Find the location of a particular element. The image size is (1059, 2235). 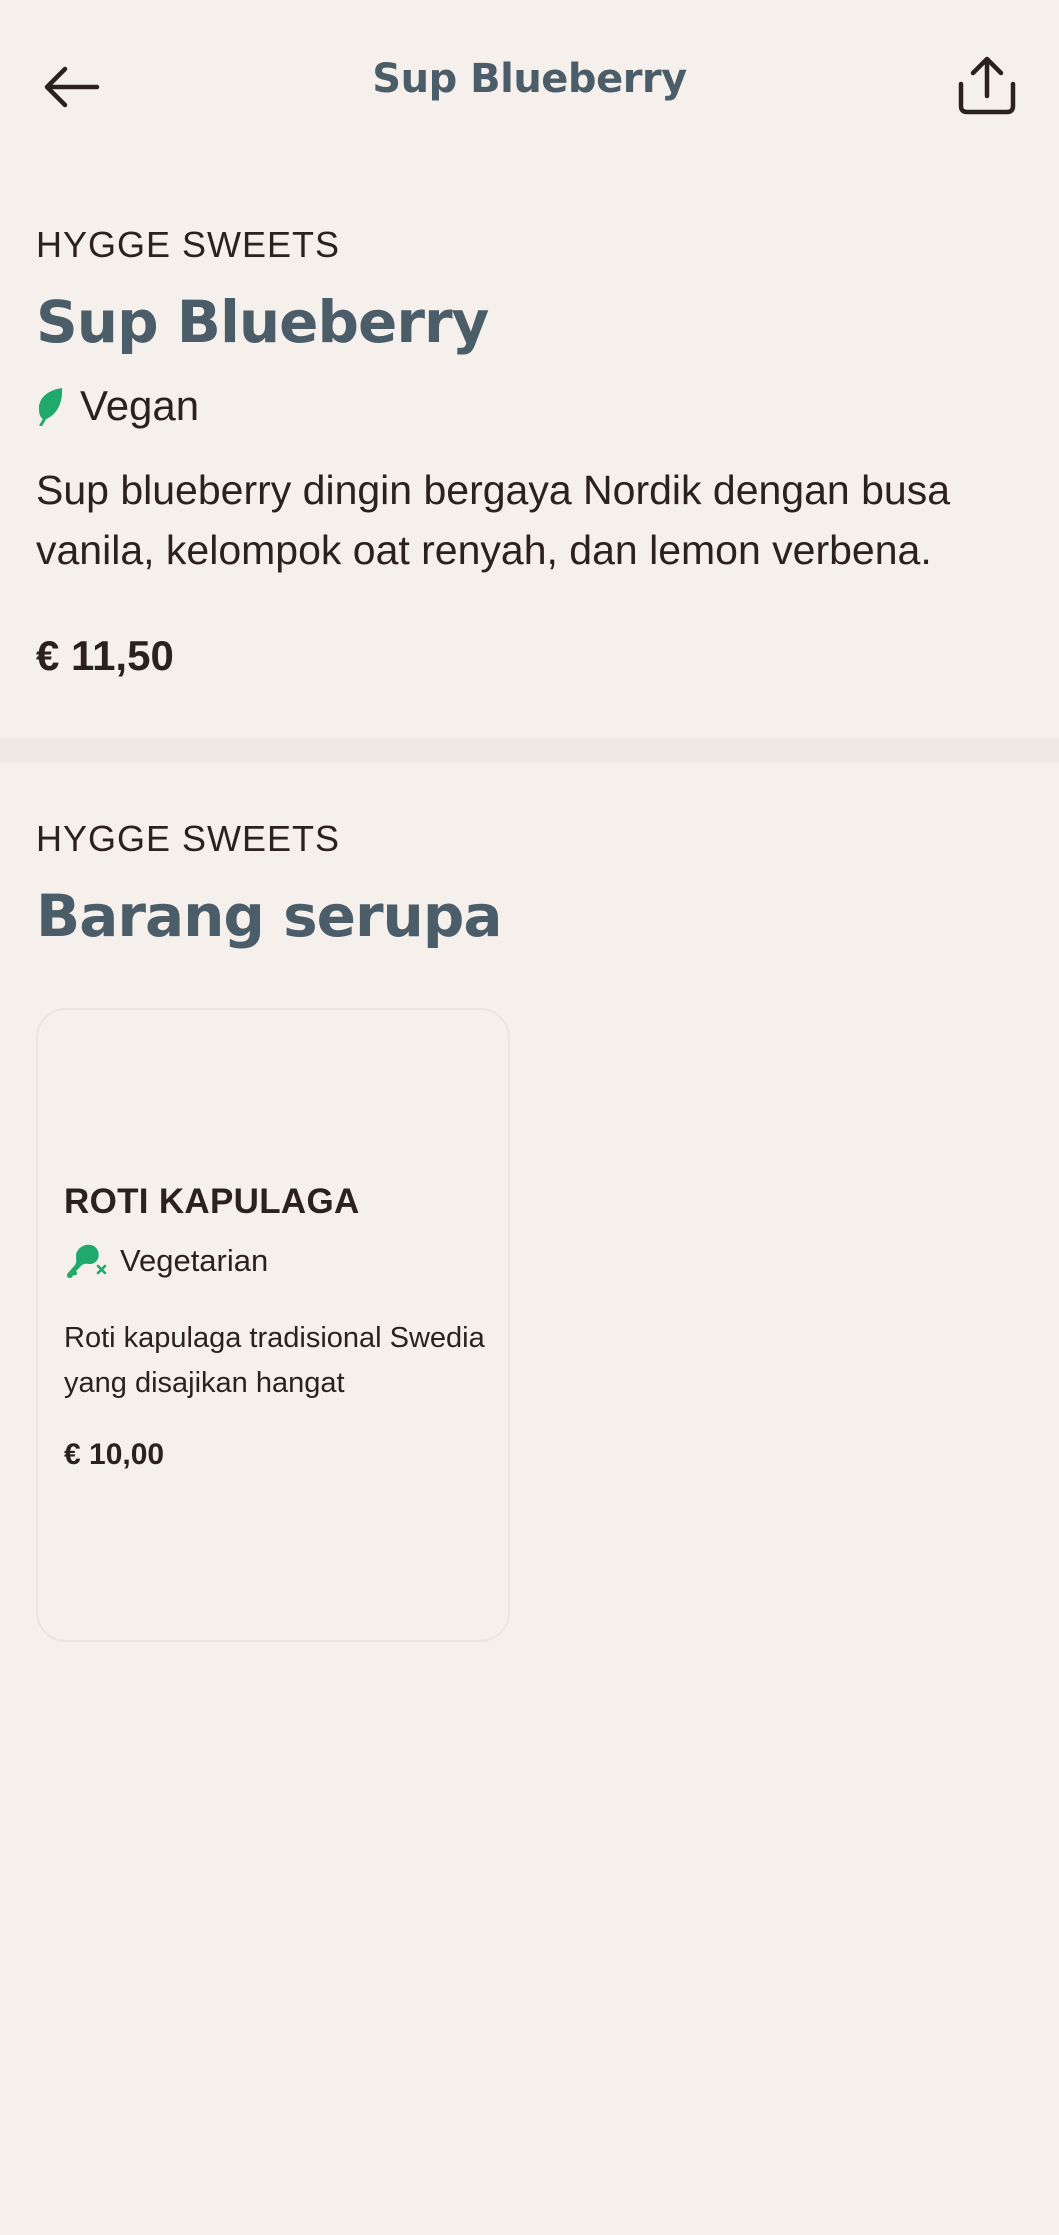

card-diet-tag: Vegetarian is located at coordinates (166, 1261).